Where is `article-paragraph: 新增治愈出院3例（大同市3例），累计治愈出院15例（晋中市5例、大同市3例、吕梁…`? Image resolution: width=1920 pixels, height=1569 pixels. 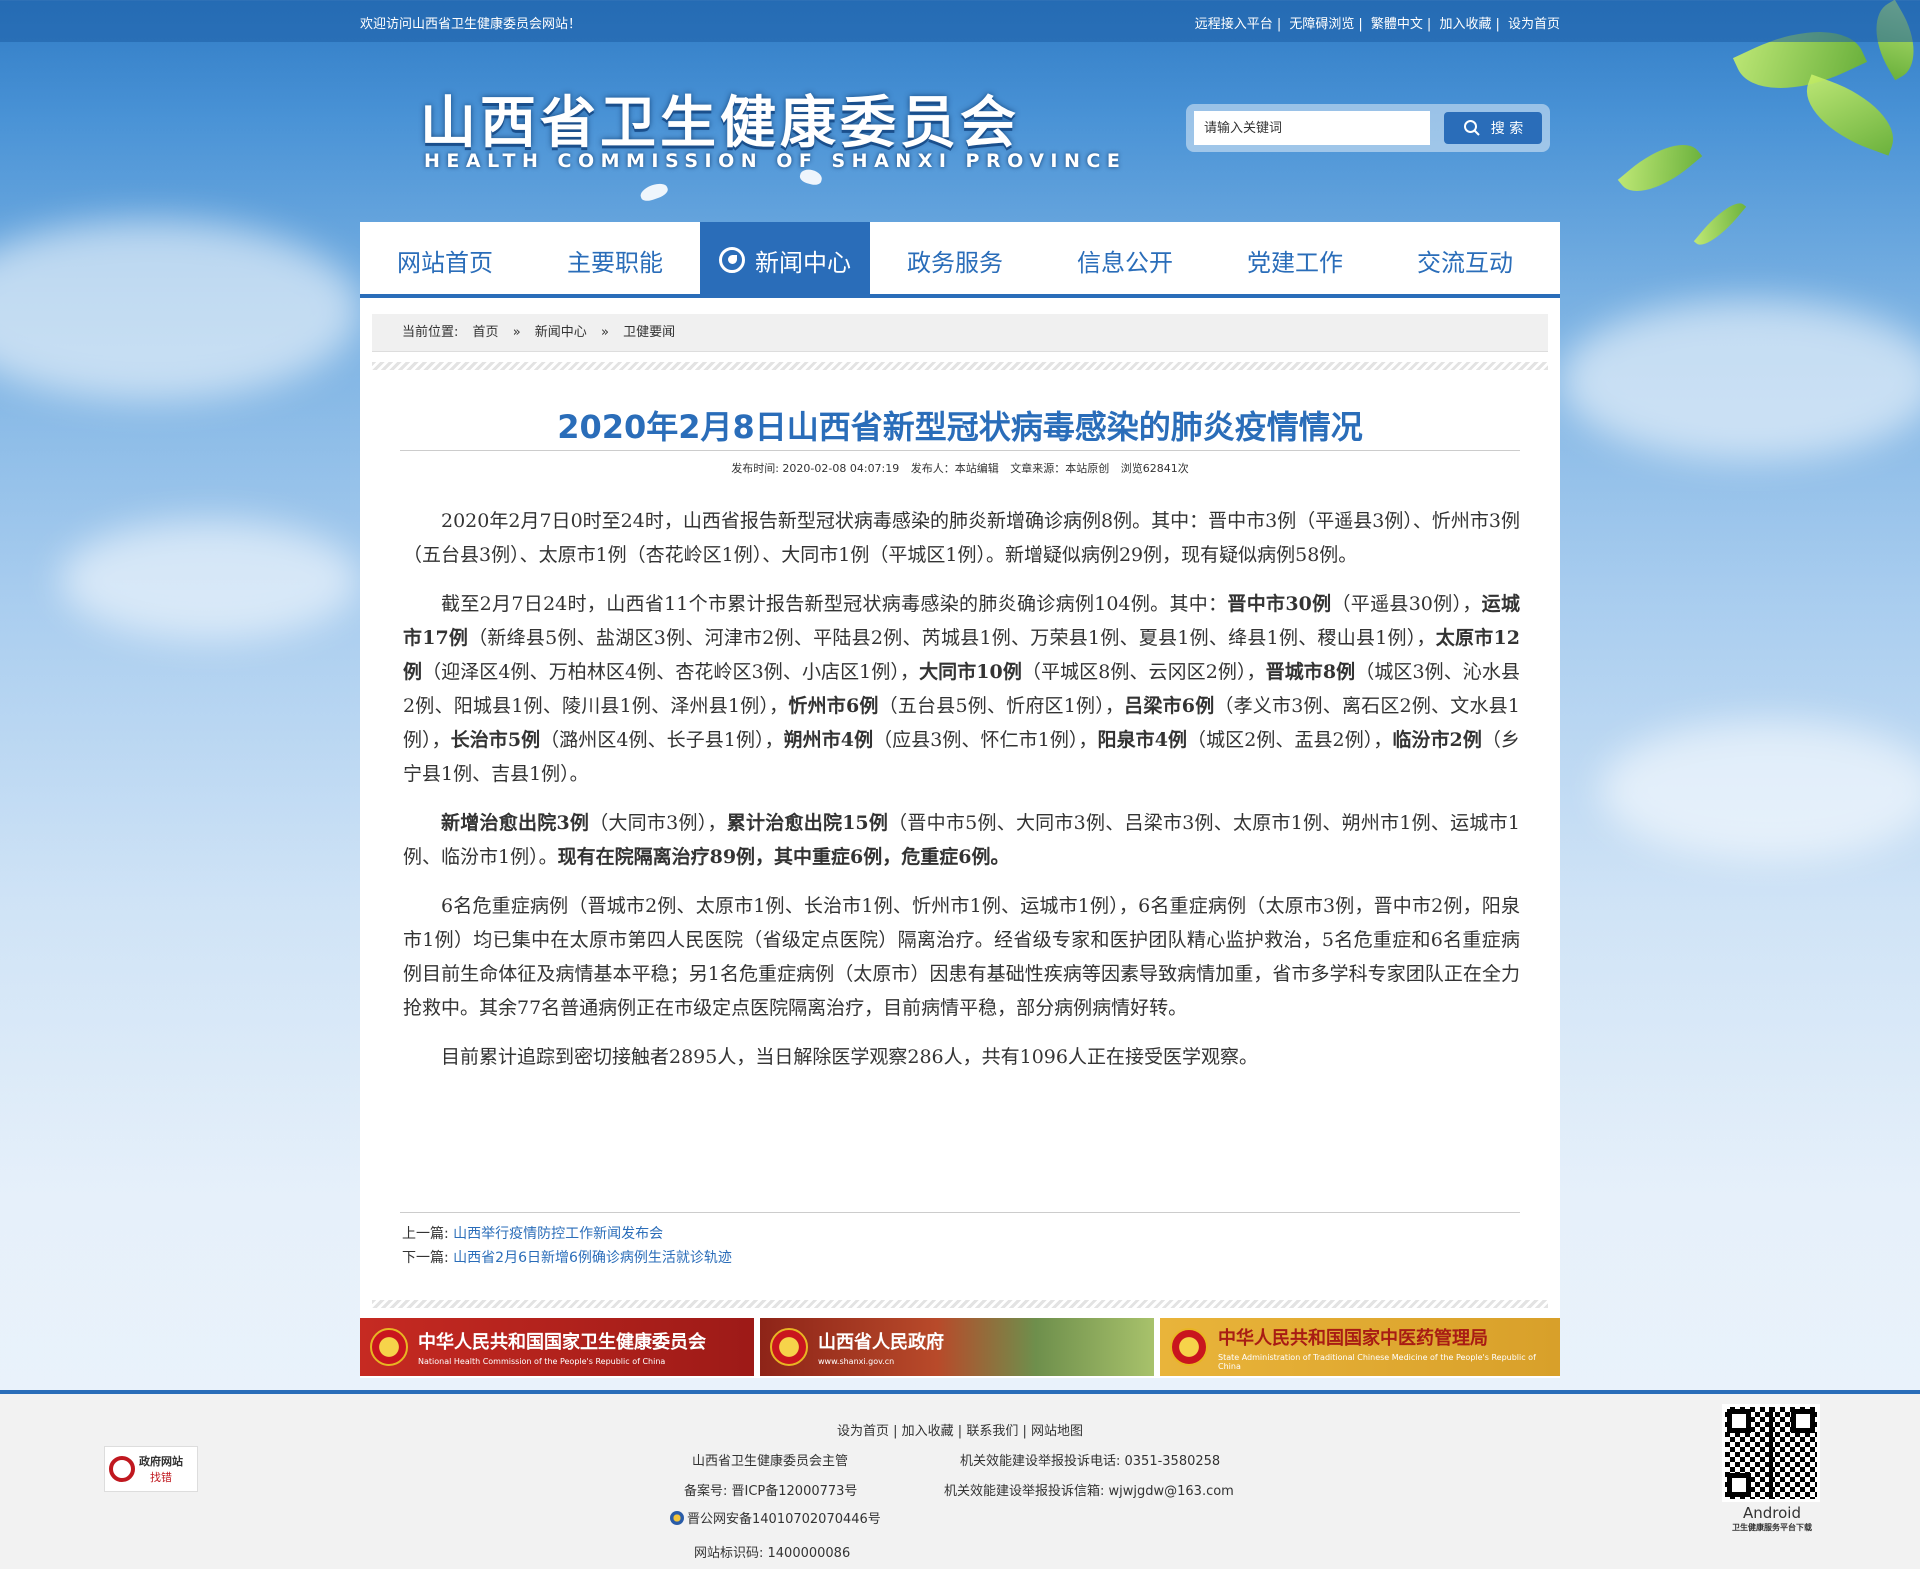 article-paragraph: 新增治愈出院3例（大同市3例），累计治愈出院15例（晋中市5例、大同市3例、吕梁… is located at coordinates (961, 840).